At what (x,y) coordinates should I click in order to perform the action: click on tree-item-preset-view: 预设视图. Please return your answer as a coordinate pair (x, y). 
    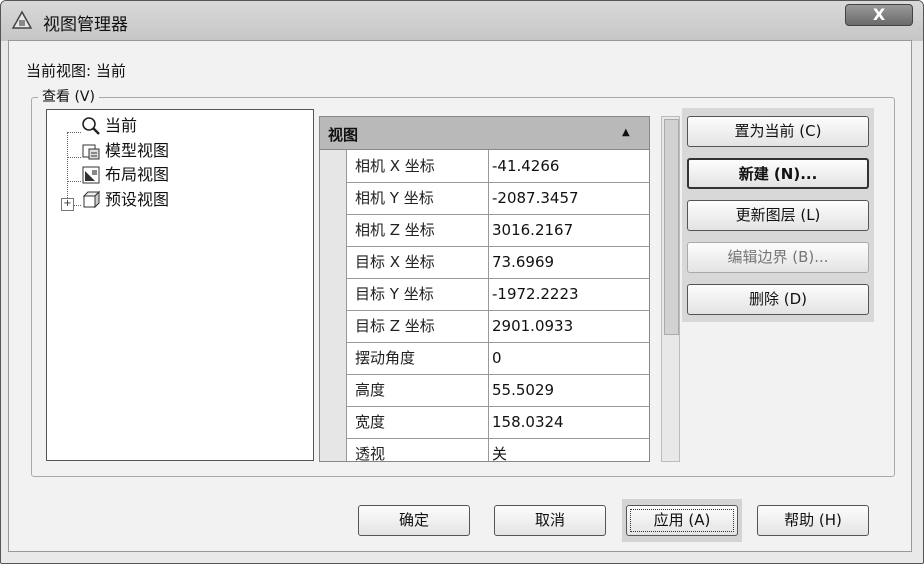
    Looking at the image, I should click on (137, 200).